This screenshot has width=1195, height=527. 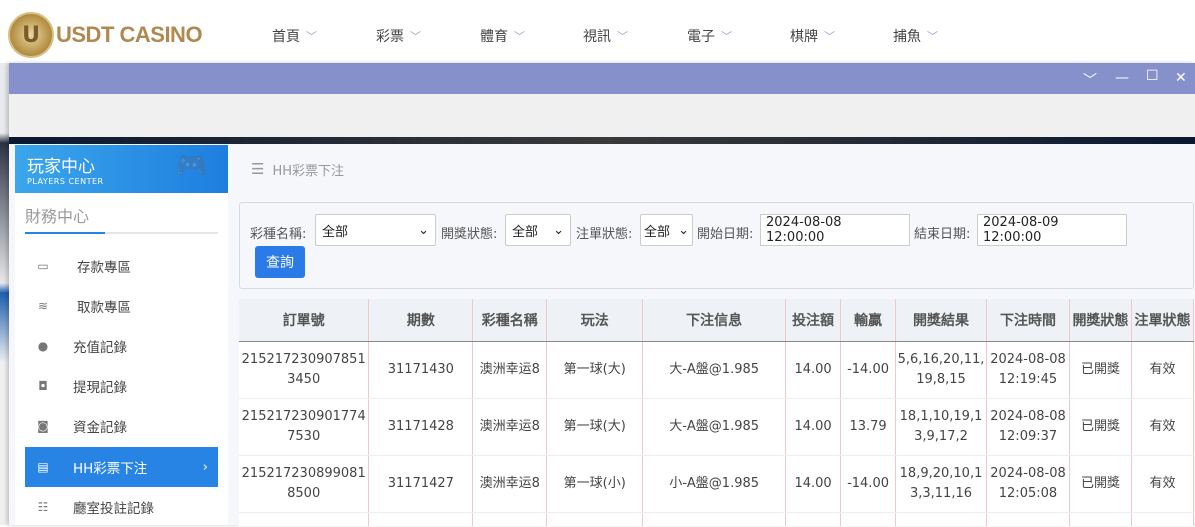 What do you see at coordinates (304, 370) in the screenshot?
I see `cell-order-no: 2152172309078513450` at bounding box center [304, 370].